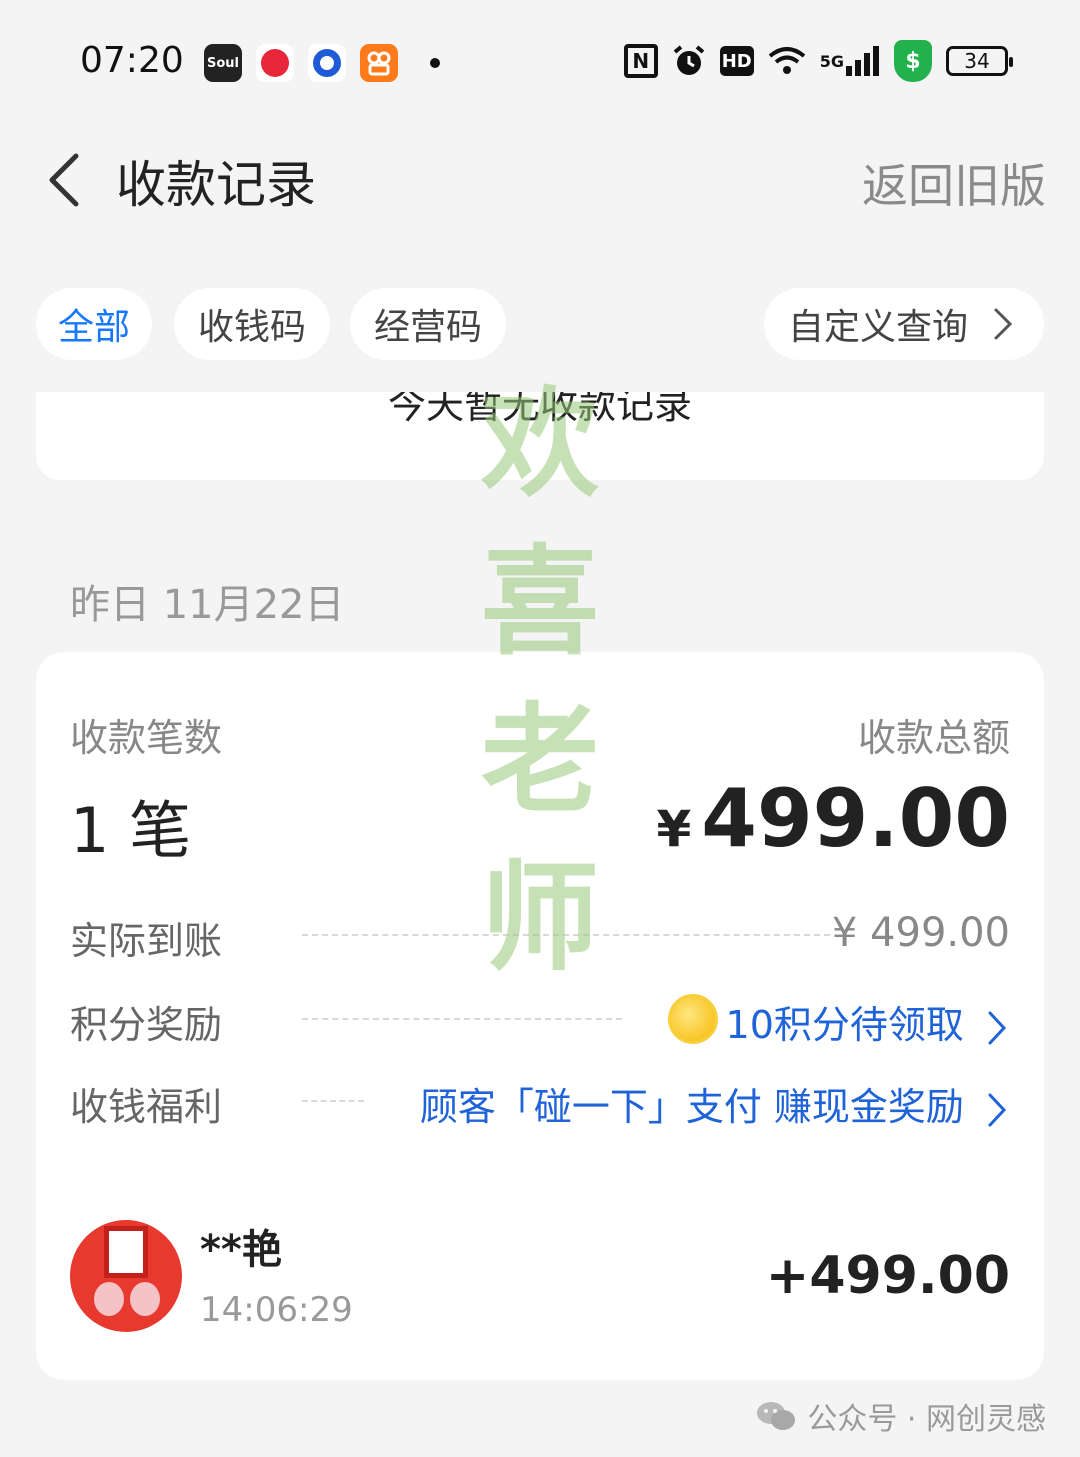 This screenshot has height=1457, width=1080. I want to click on blue-app-icon, so click(327, 63).